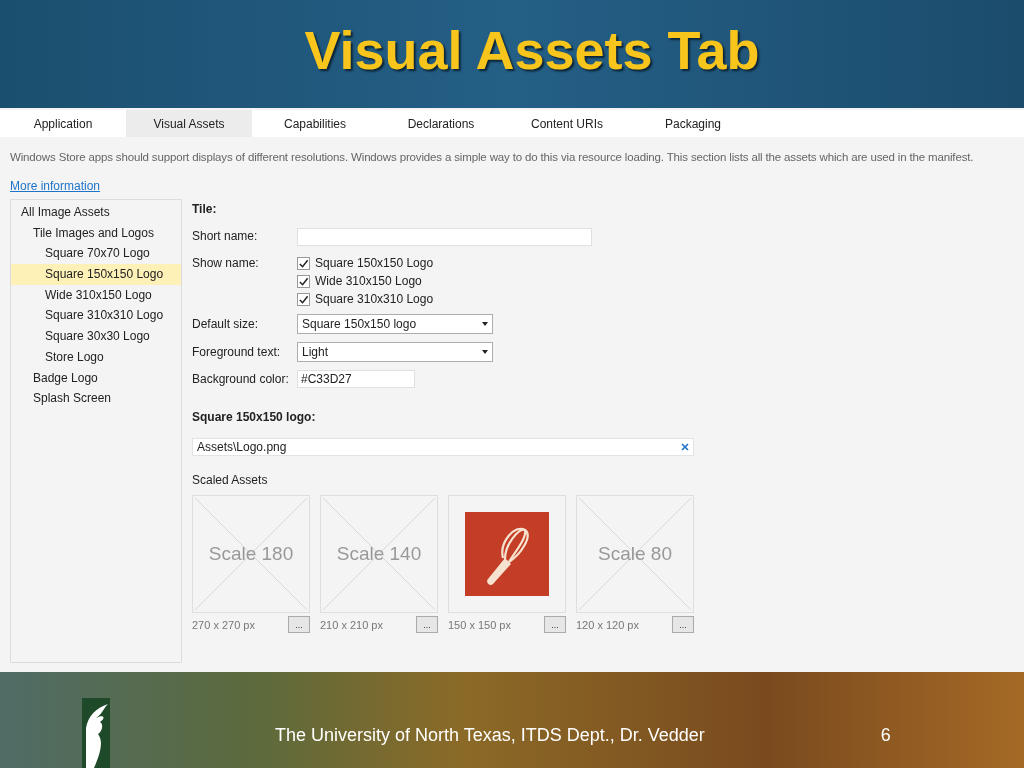 The width and height of the screenshot is (1024, 768). Describe the element at coordinates (237, 352) in the screenshot. I see `field-label: Foreground text:` at that location.